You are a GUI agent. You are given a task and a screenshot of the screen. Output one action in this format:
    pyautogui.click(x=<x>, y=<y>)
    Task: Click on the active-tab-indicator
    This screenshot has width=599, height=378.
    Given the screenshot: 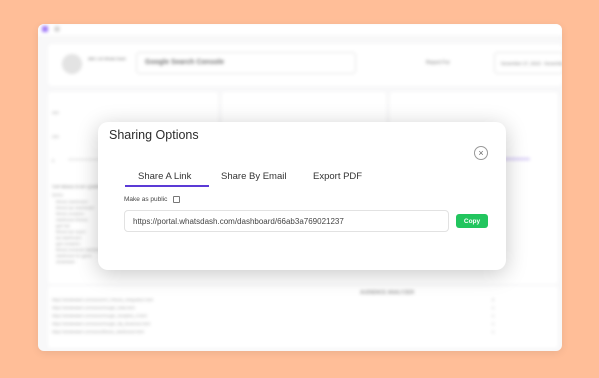 What is the action you would take?
    pyautogui.click(x=167, y=186)
    